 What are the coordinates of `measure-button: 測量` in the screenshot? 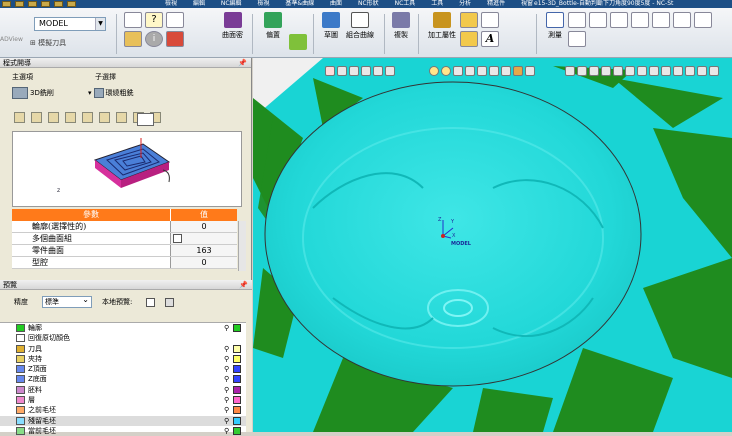 It's located at (555, 26).